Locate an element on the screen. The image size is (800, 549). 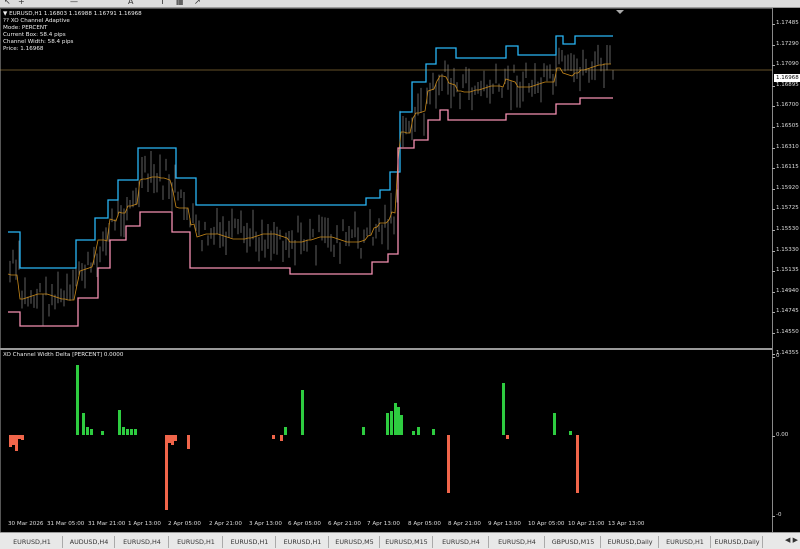
chart-tab: AUDUSD,H4 is located at coordinates (89, 542).